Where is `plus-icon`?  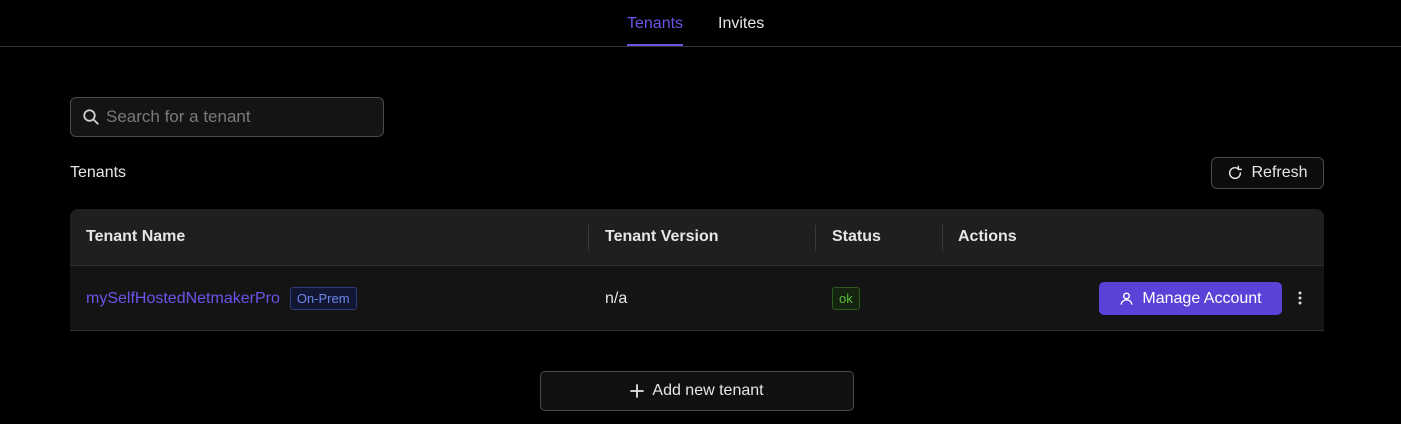
plus-icon is located at coordinates (637, 391).